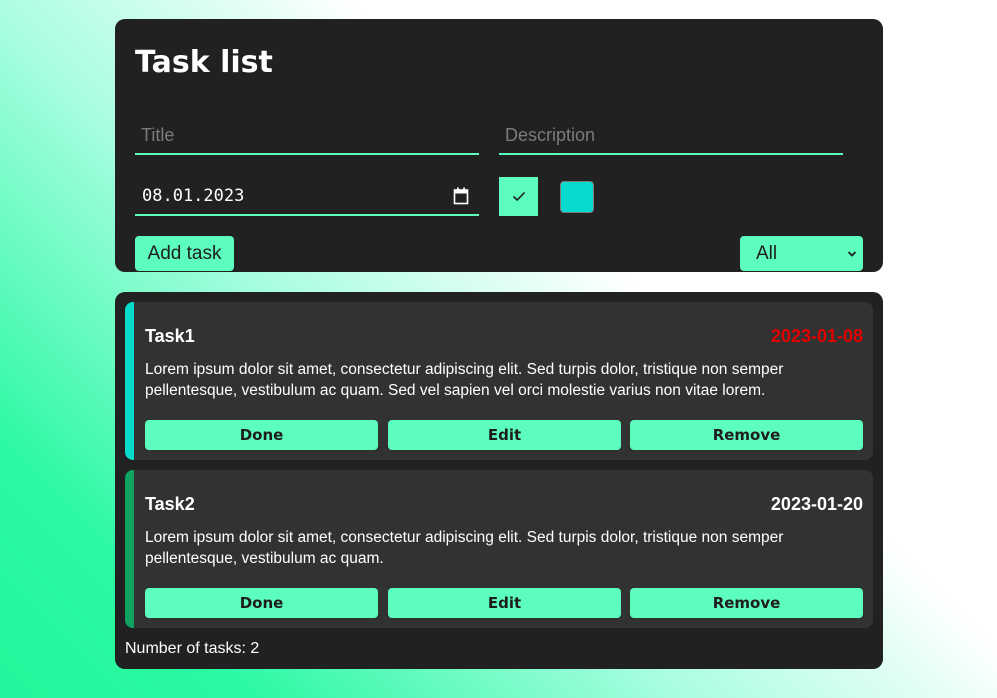  What do you see at coordinates (577, 197) in the screenshot?
I see `color-picker` at bounding box center [577, 197].